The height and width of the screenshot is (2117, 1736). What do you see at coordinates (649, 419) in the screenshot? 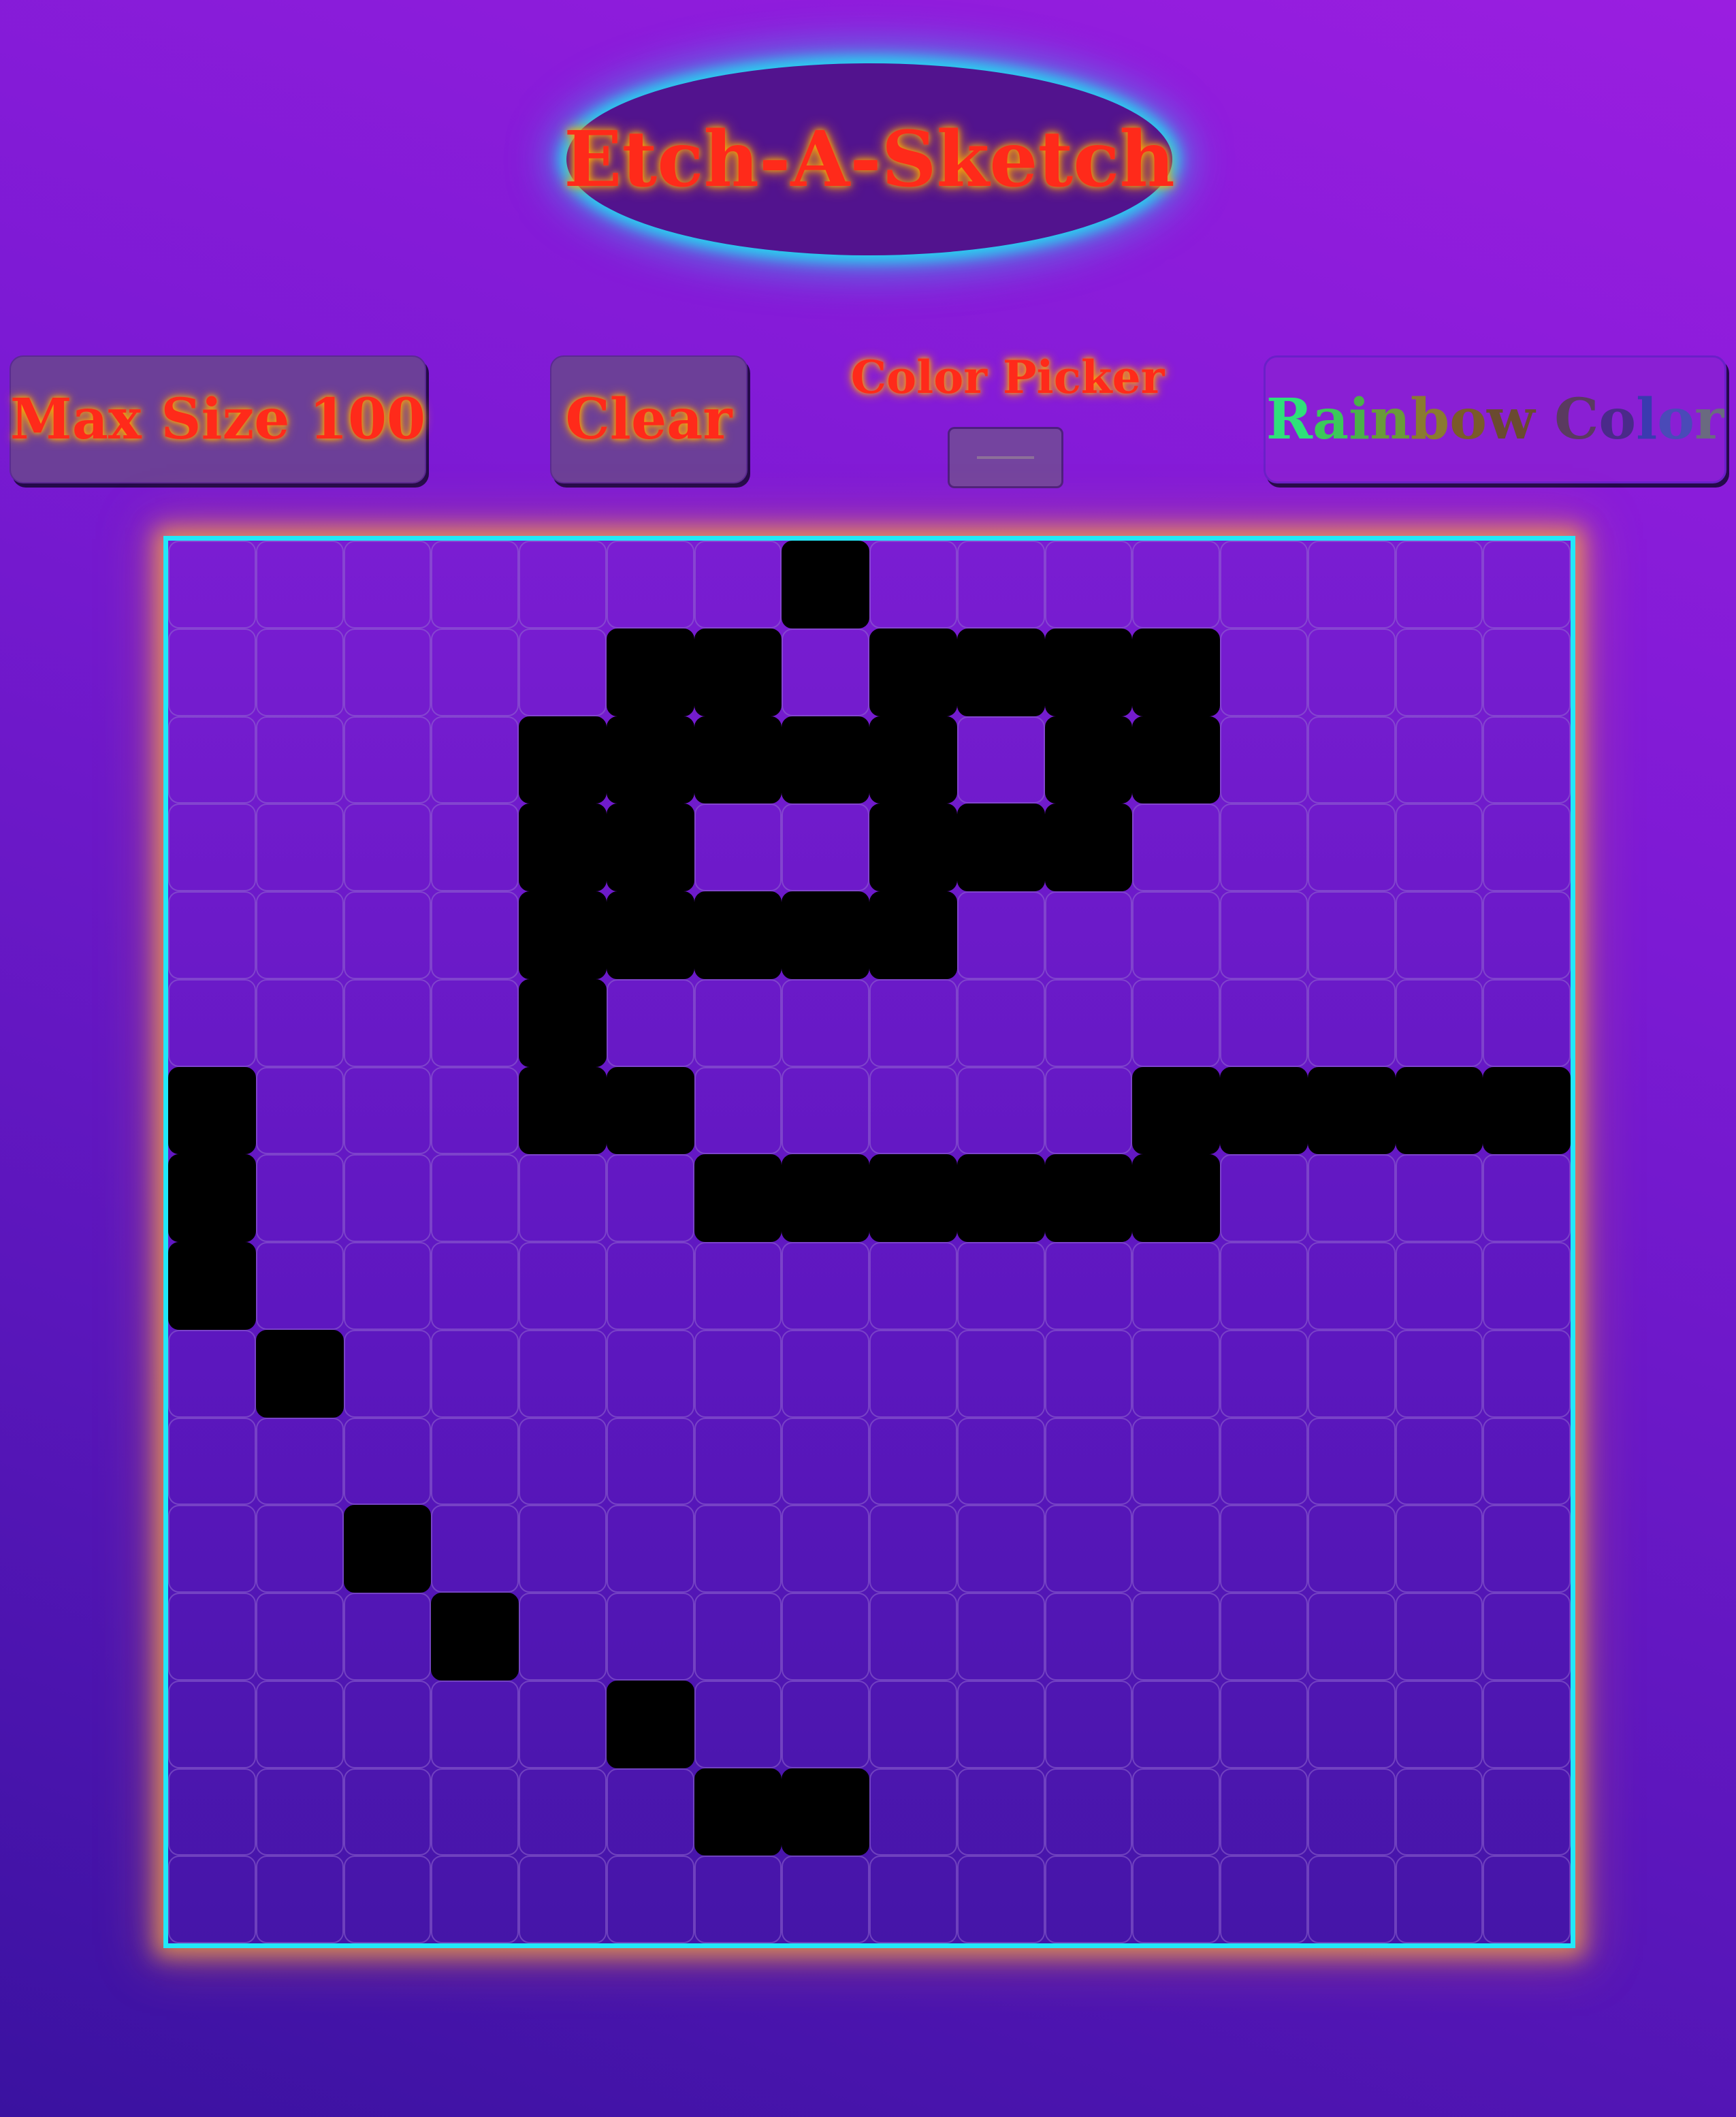
I see `clear-button: Clear` at bounding box center [649, 419].